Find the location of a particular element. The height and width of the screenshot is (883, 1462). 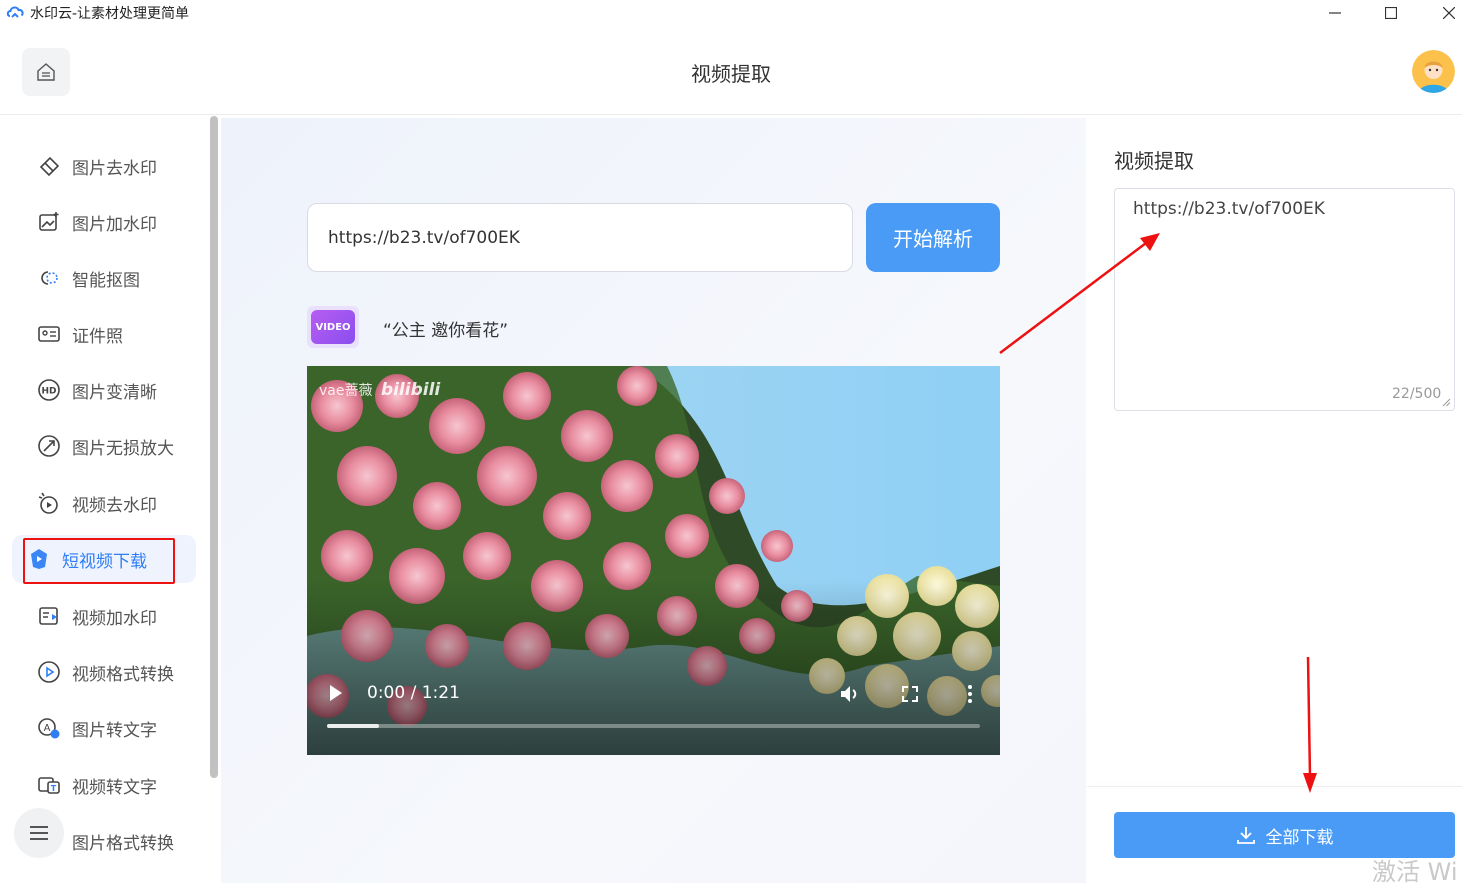

sidebar-item-id-photo: 证件照 is located at coordinates (107, 334).